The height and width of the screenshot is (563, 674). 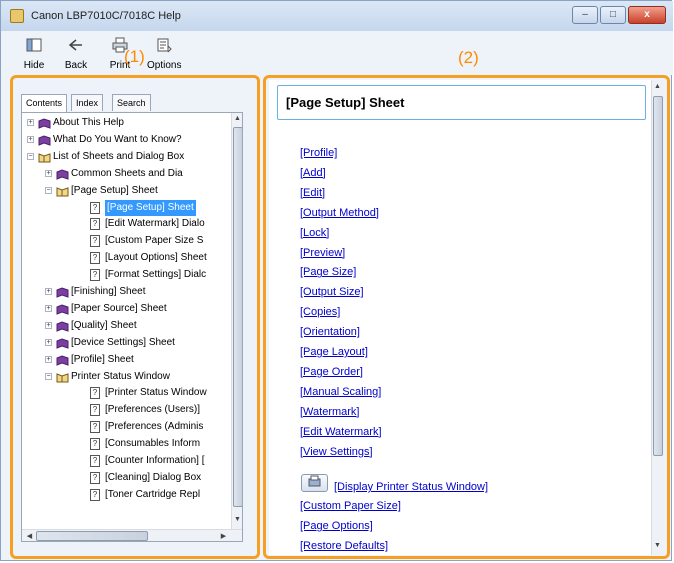 I want to click on tree-scroll-thumb, so click(x=237, y=317).